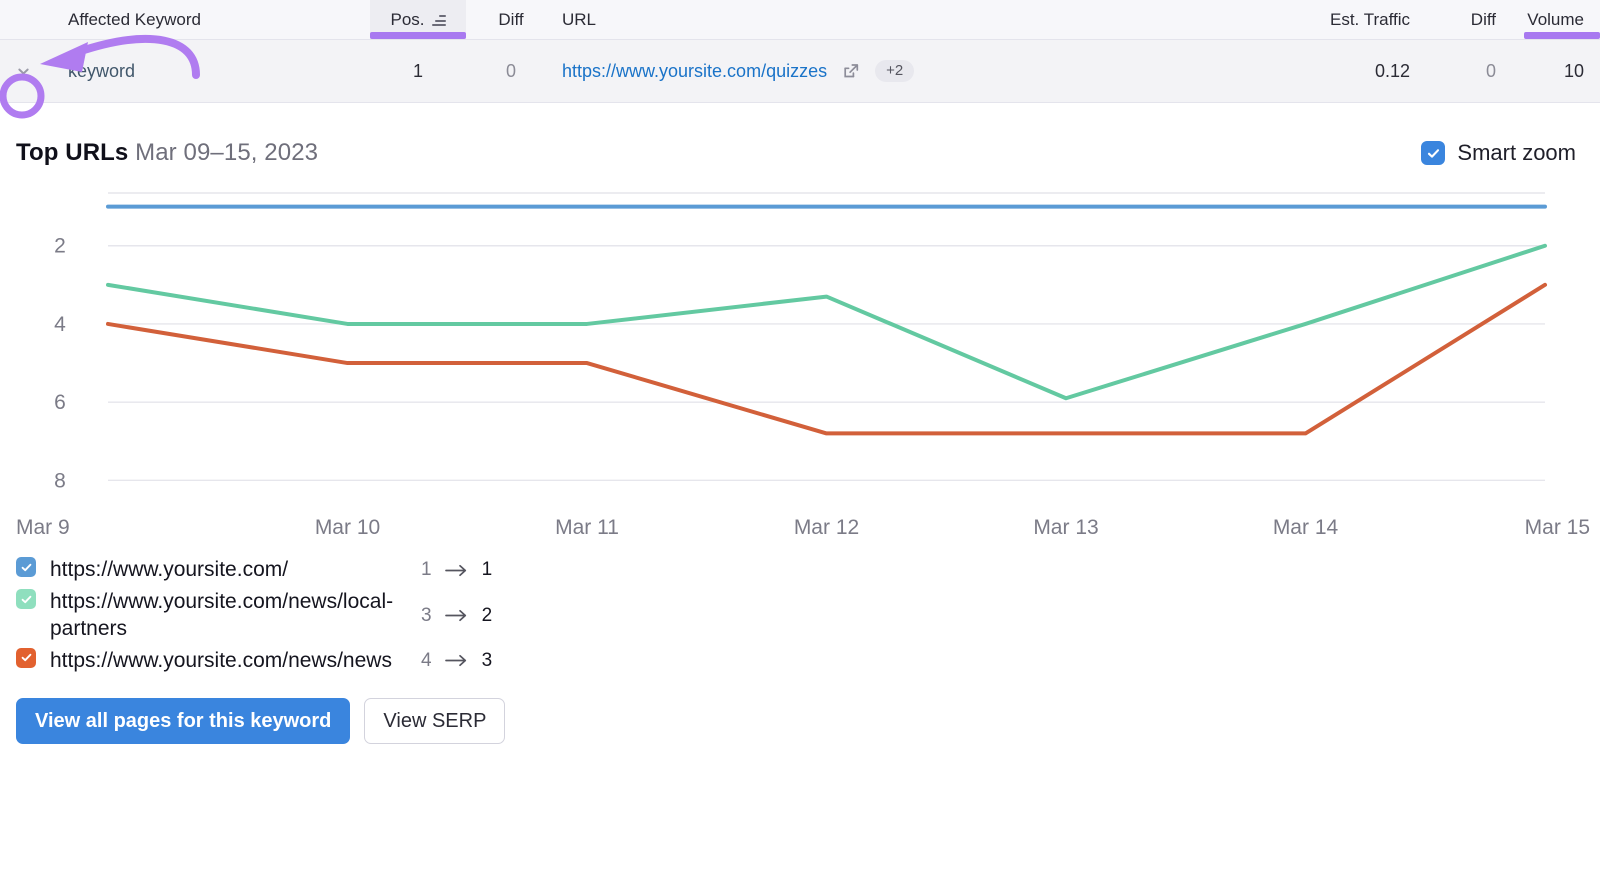 This screenshot has height=875, width=1600. What do you see at coordinates (426, 660) in the screenshot?
I see `legend-position-from: 4` at bounding box center [426, 660].